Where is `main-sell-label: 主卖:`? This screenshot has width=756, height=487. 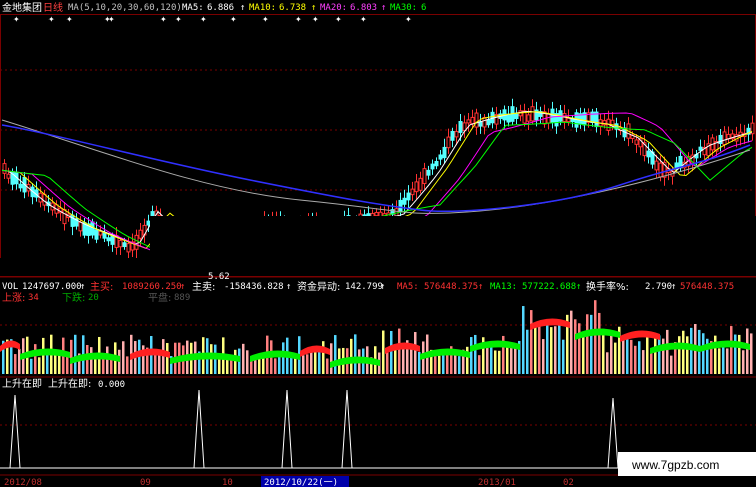 main-sell-label: 主卖: is located at coordinates (203, 287).